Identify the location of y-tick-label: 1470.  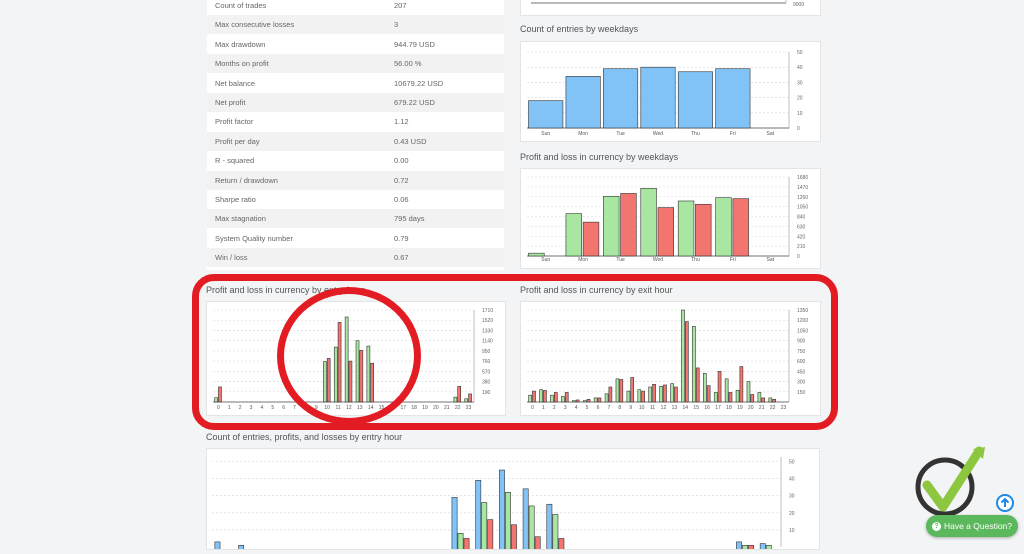
(802, 188).